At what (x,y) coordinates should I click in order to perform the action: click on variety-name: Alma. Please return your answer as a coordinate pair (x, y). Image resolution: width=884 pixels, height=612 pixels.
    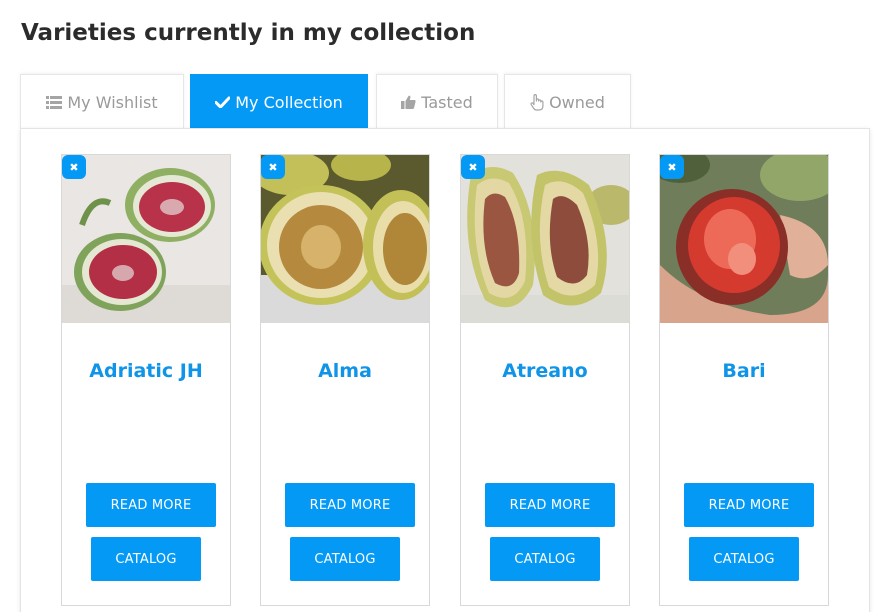
    Looking at the image, I should click on (345, 371).